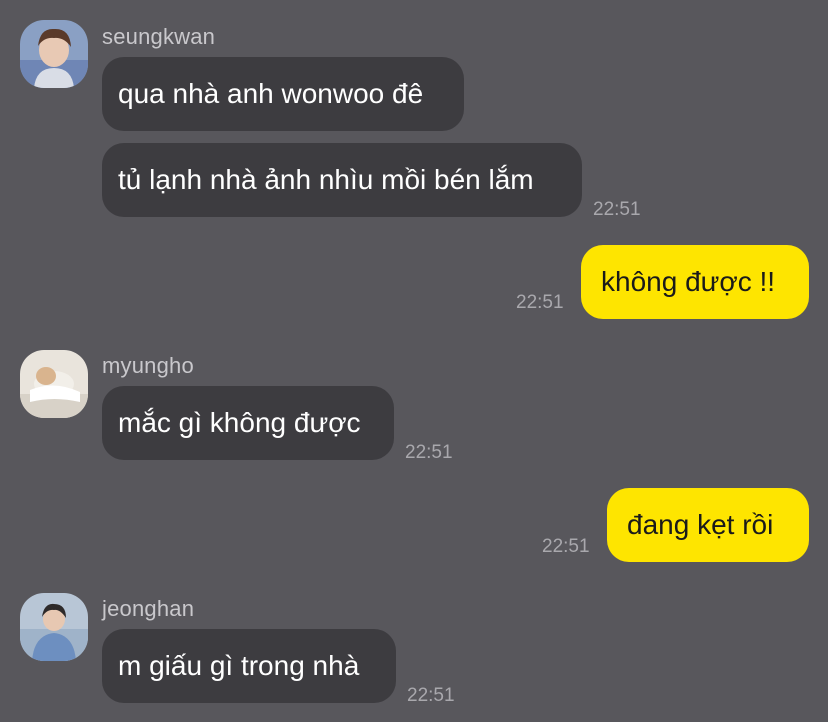 This screenshot has height=722, width=828. Describe the element at coordinates (342, 180) in the screenshot. I see `incoming-message-bubble: tủ lạnh nhà ảnh nhìu mồi bén lắm` at that location.